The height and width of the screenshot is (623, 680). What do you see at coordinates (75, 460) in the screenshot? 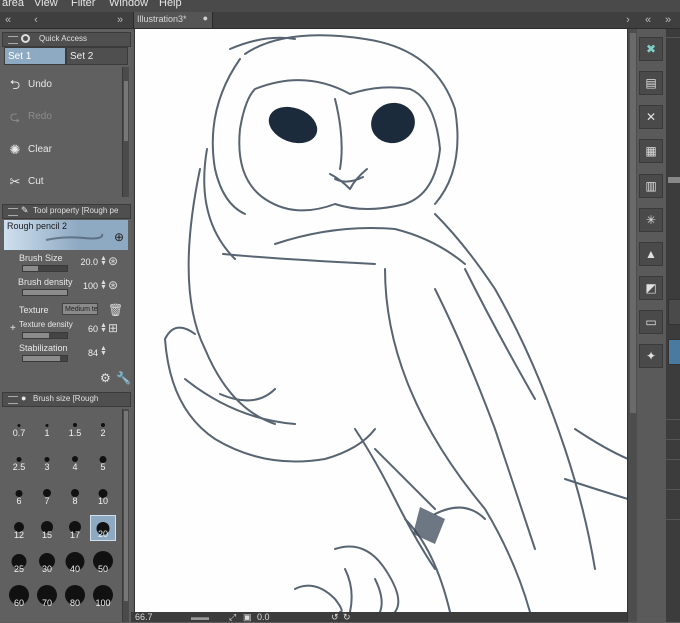
I see `brush-size-cell: 4` at bounding box center [75, 460].